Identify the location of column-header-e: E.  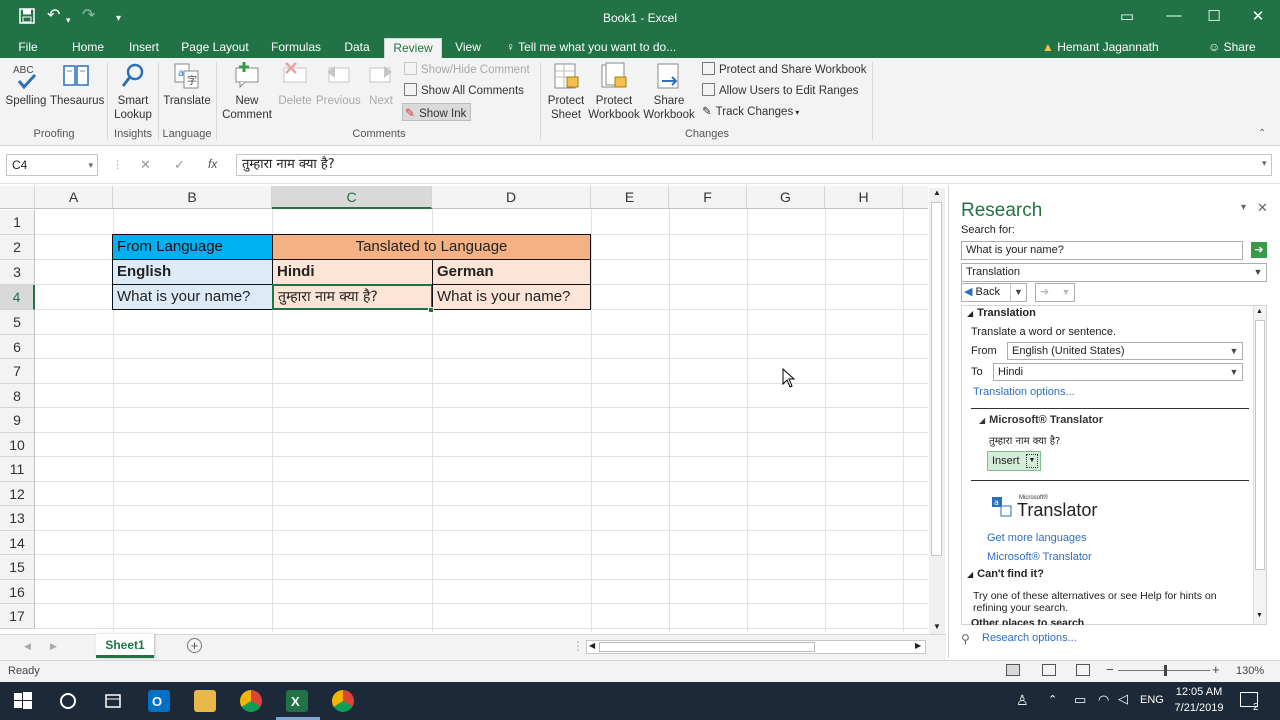
(630, 197).